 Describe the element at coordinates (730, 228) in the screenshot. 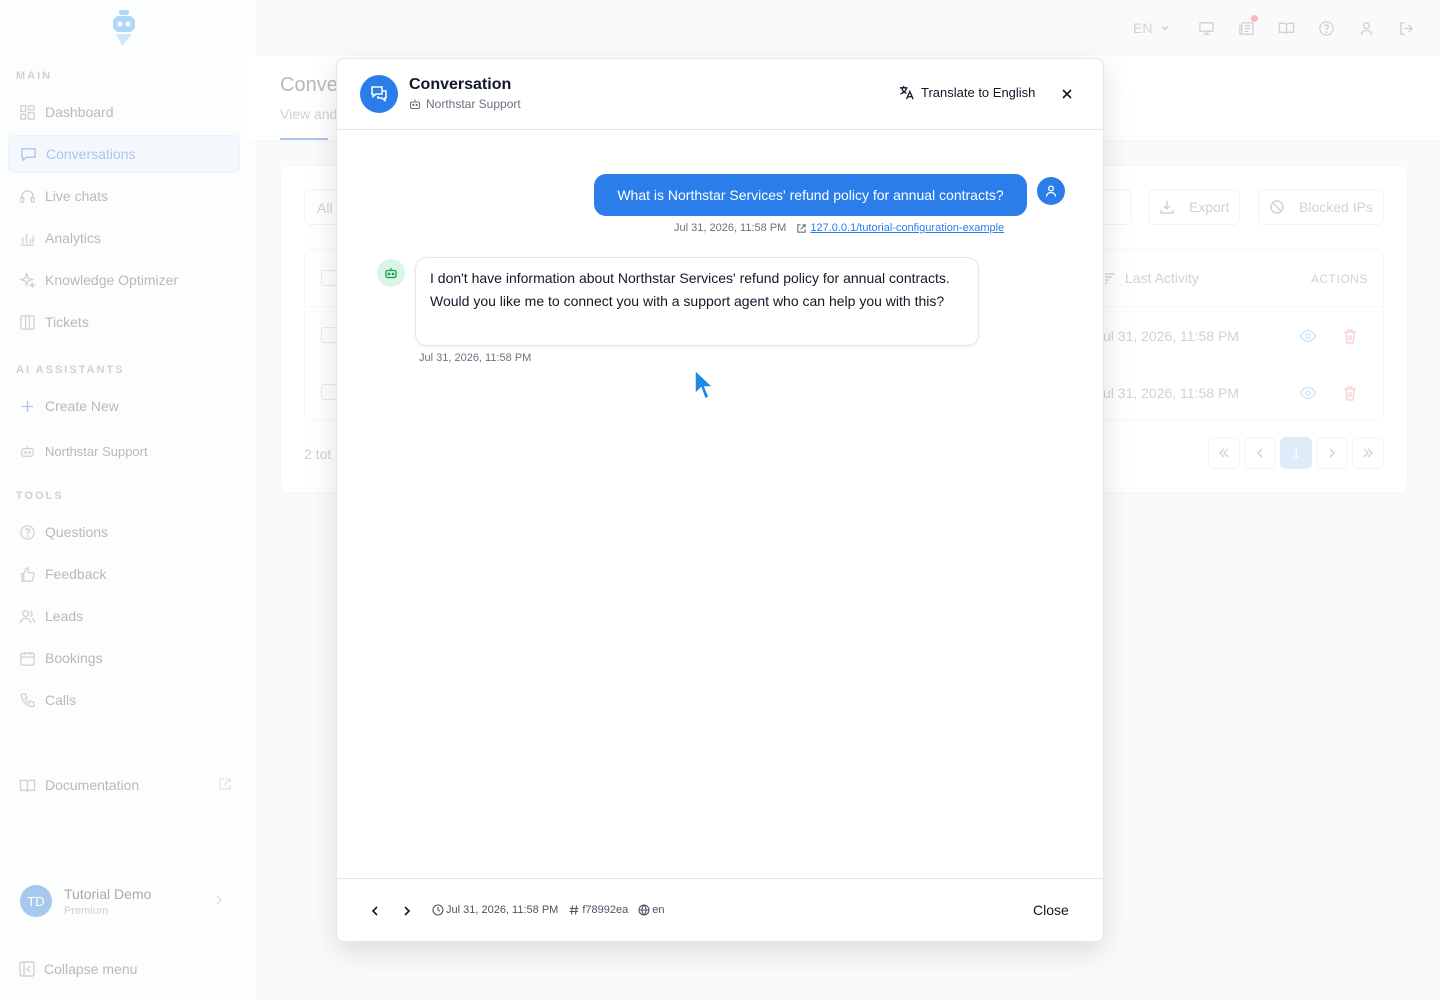

I see `user-message-time: Jul 31, 2026, 11:58 PM` at that location.